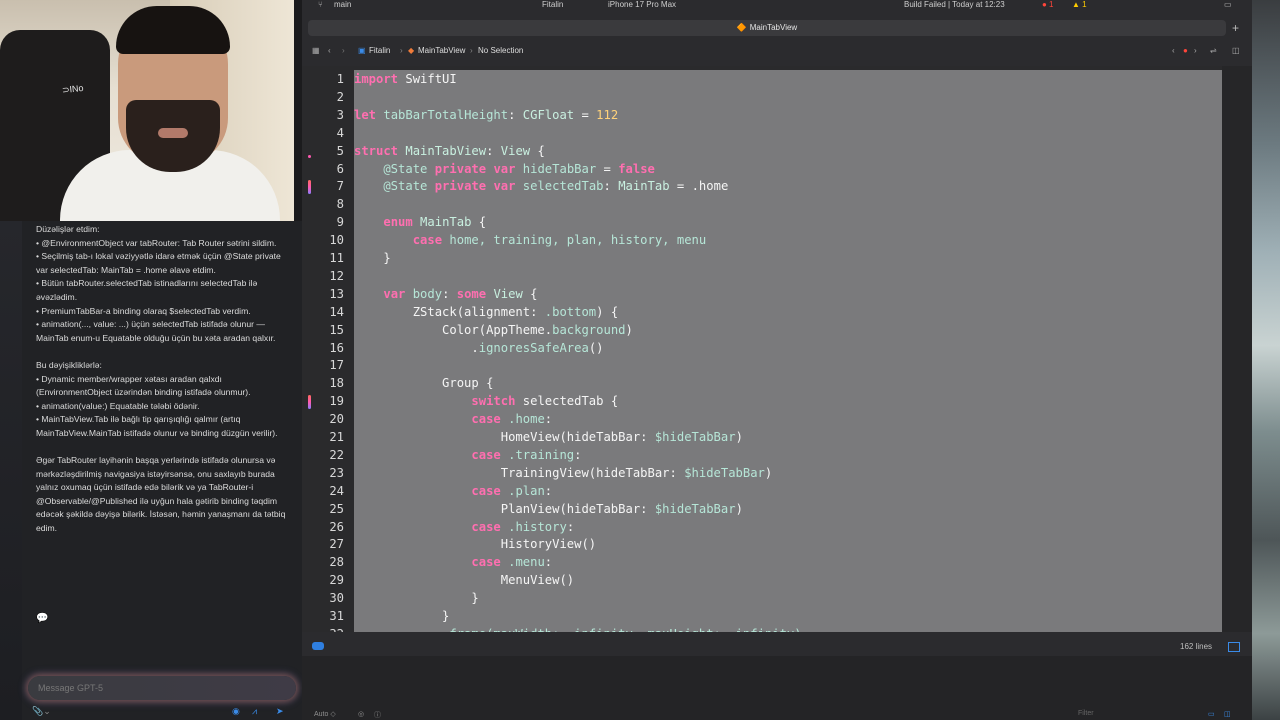 The height and width of the screenshot is (720, 1280). Describe the element at coordinates (567, 401) in the screenshot. I see `code-token: selectedTab {` at that location.